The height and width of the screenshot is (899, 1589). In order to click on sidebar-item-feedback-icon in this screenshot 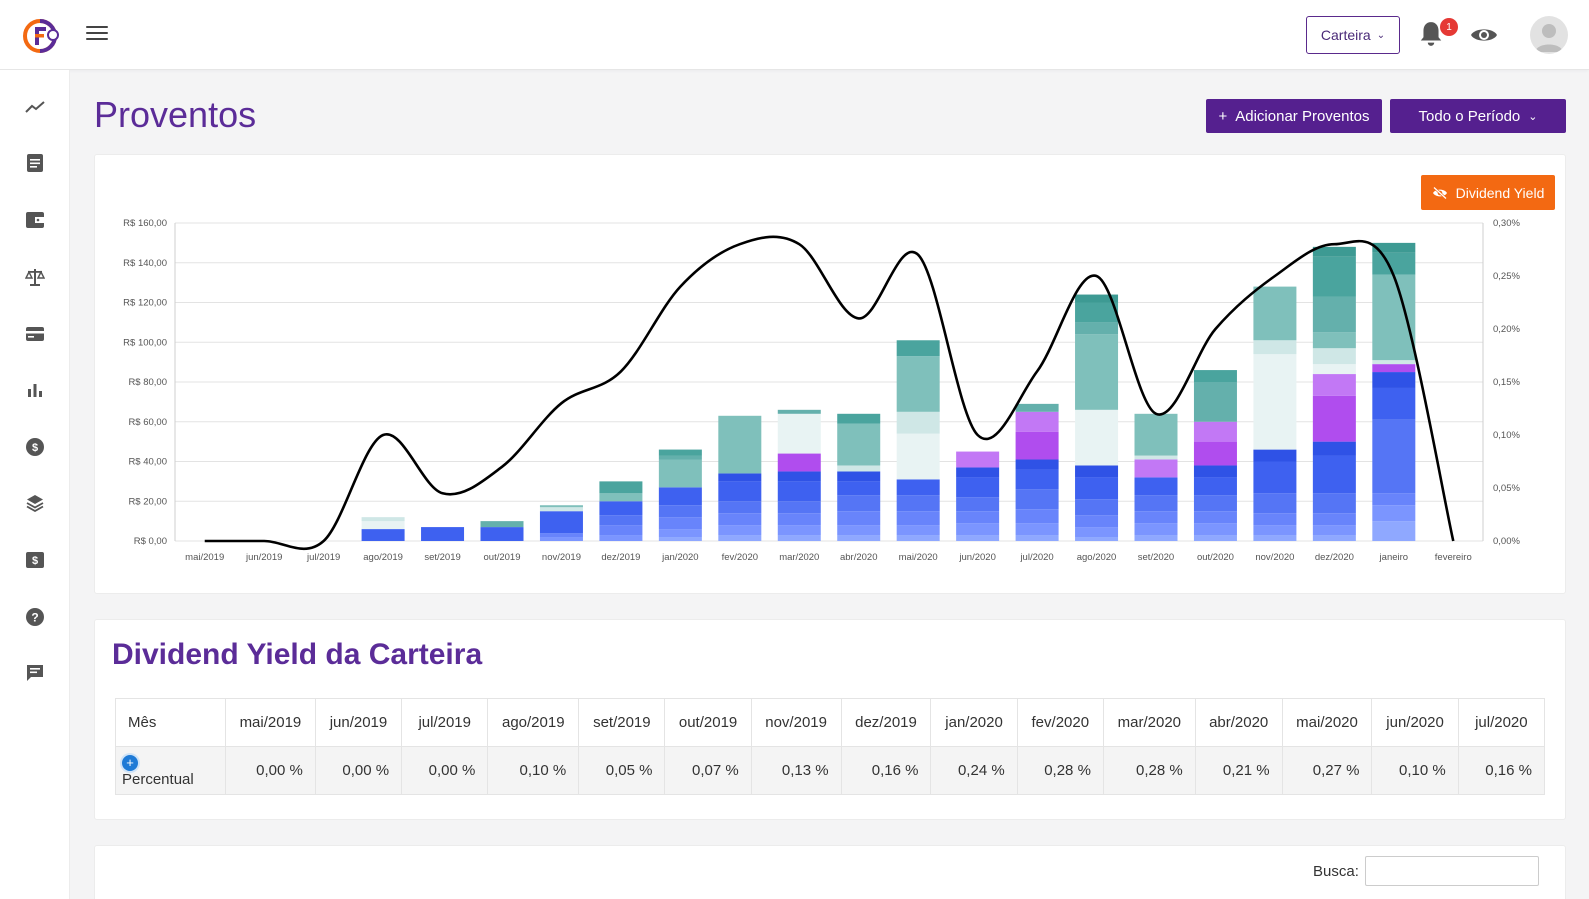, I will do `click(35, 673)`.